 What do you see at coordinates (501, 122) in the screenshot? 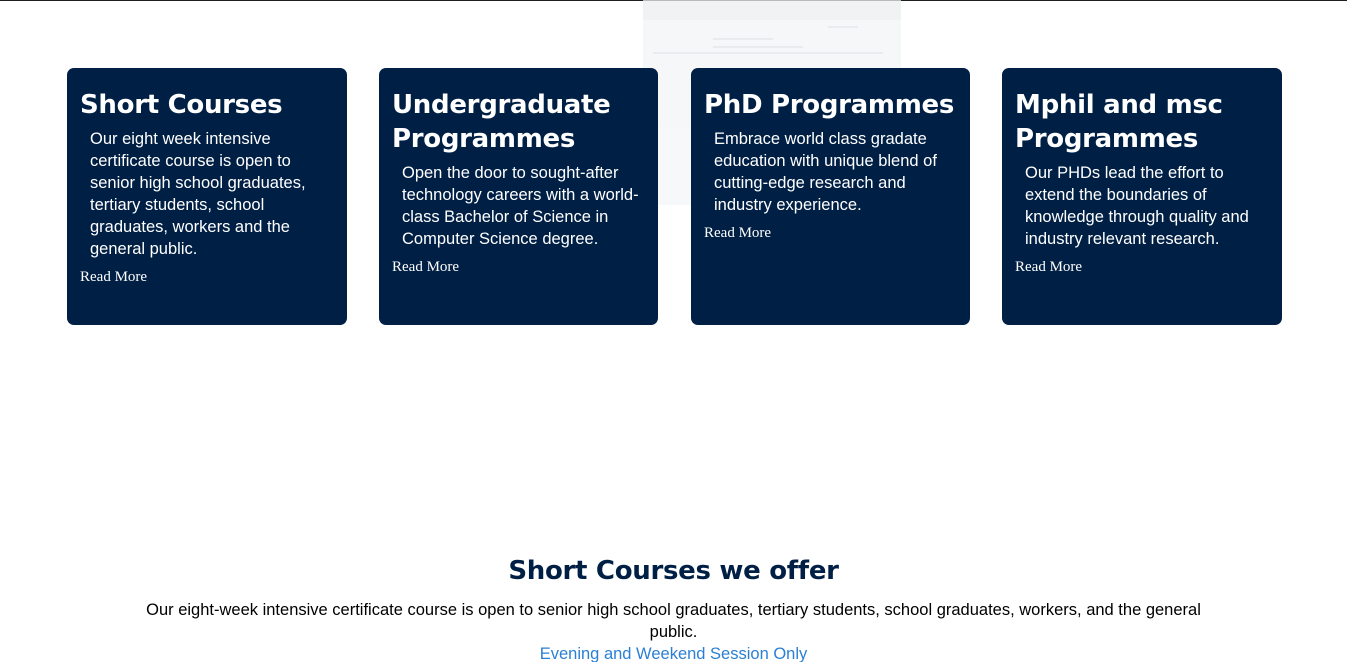
I see `card-title: Undergraduate Programmes` at bounding box center [501, 122].